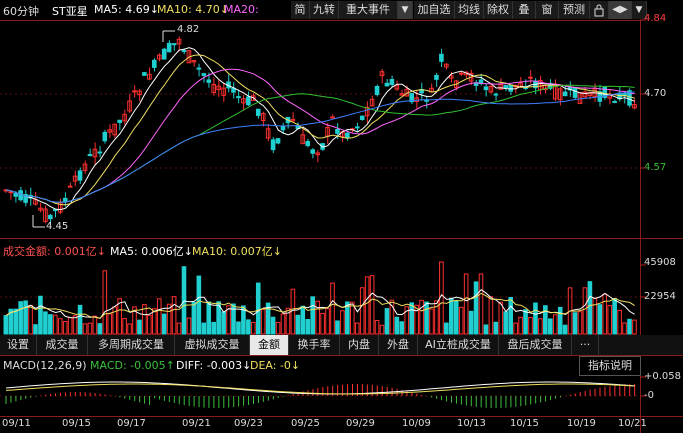 The width and height of the screenshot is (683, 433). I want to click on indicator-help-button: 指标说明, so click(610, 366).